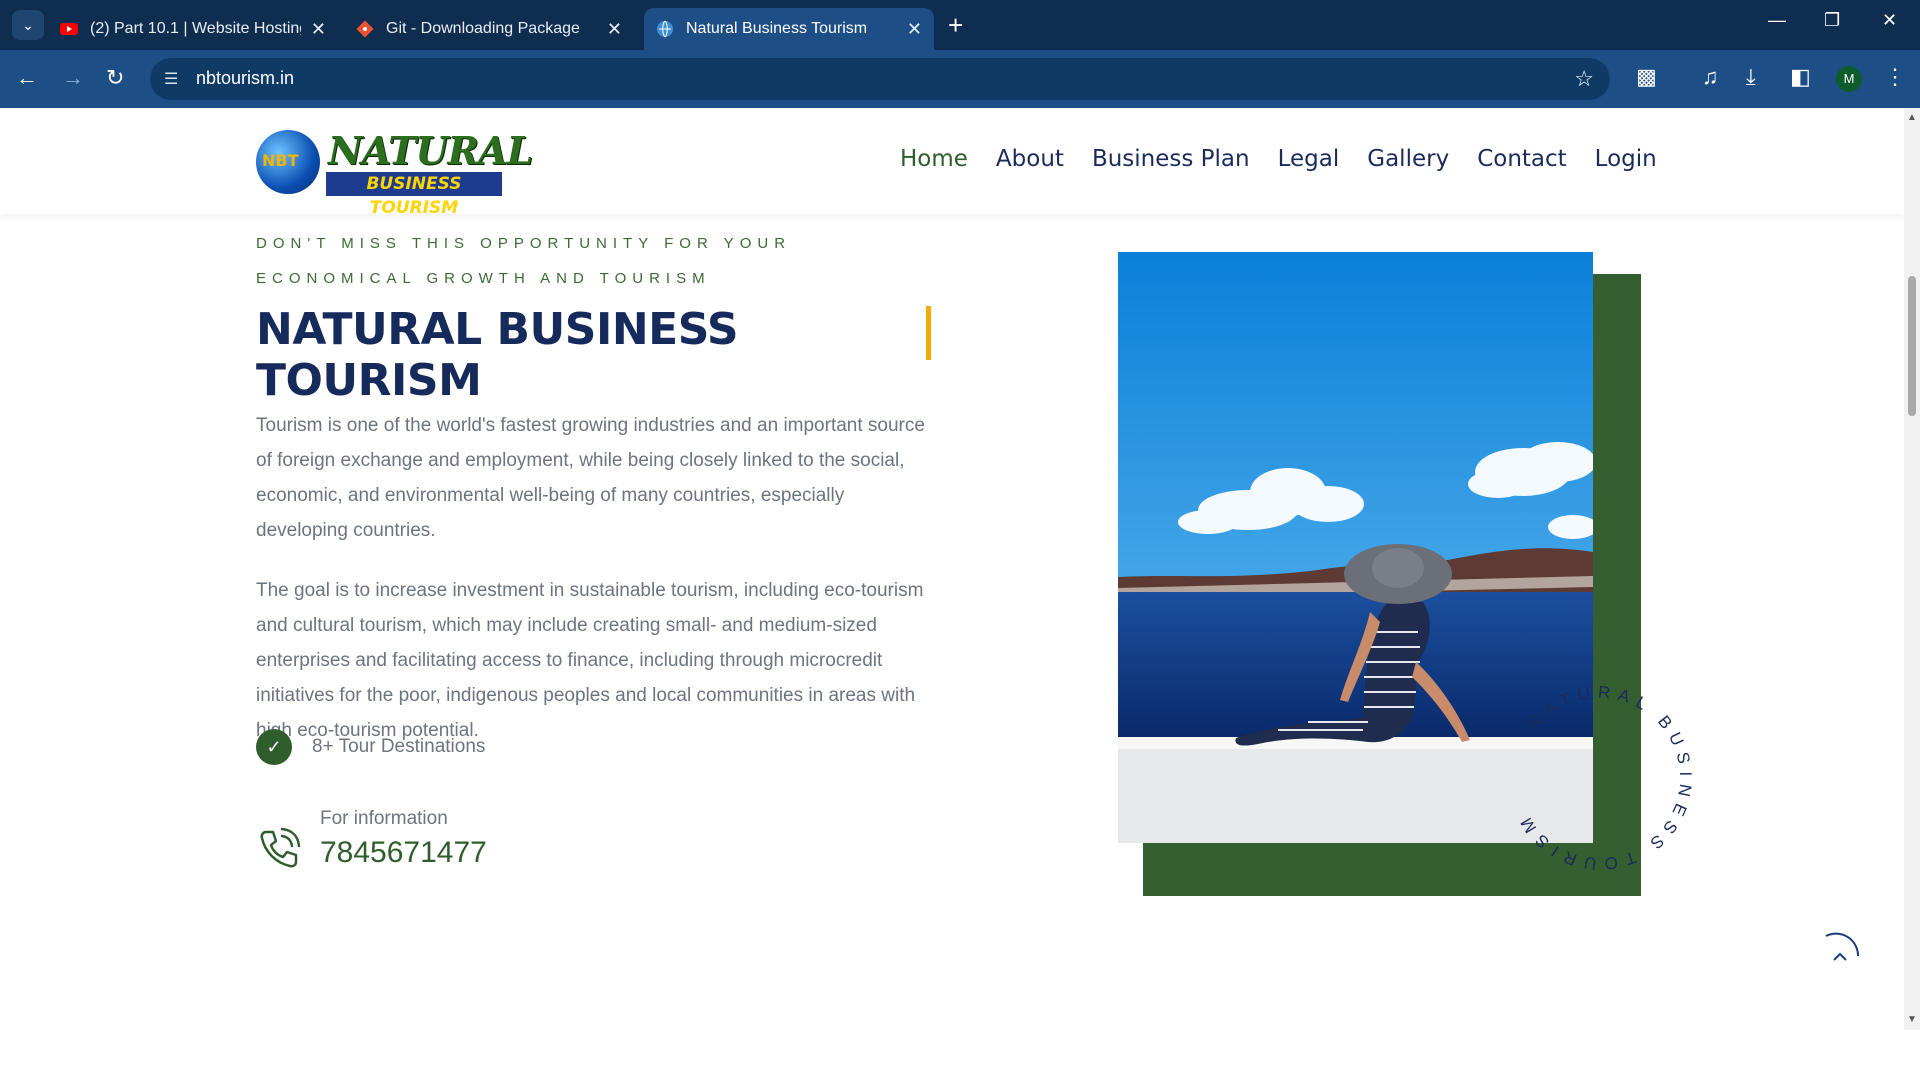 Image resolution: width=1920 pixels, height=1080 pixels. Describe the element at coordinates (1646, 77) in the screenshot. I see `extensions-icon: ▩` at that location.